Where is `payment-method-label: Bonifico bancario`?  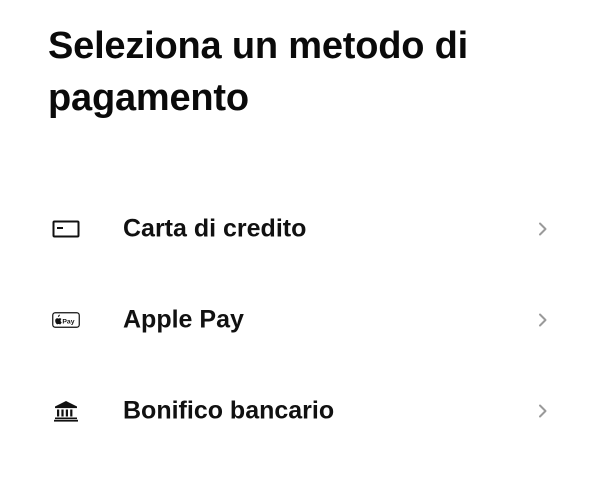
payment-method-label: Bonifico bancario is located at coordinates (229, 410).